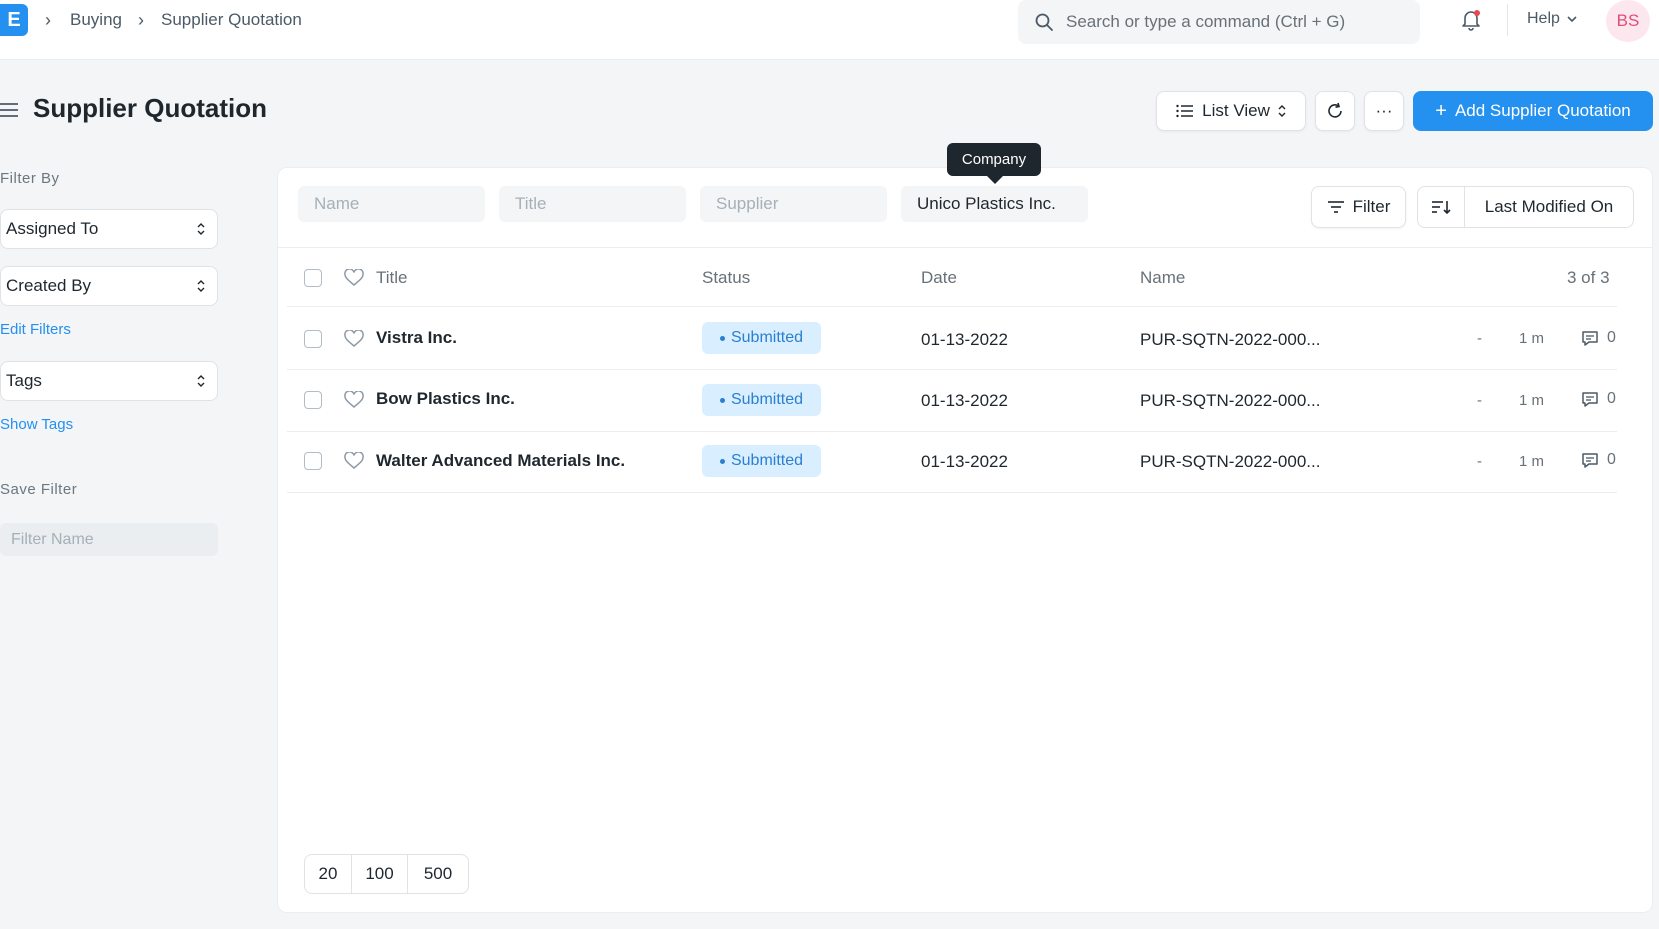 The image size is (1659, 929). Describe the element at coordinates (36, 424) in the screenshot. I see `show-tags-link: Show Tags` at that location.